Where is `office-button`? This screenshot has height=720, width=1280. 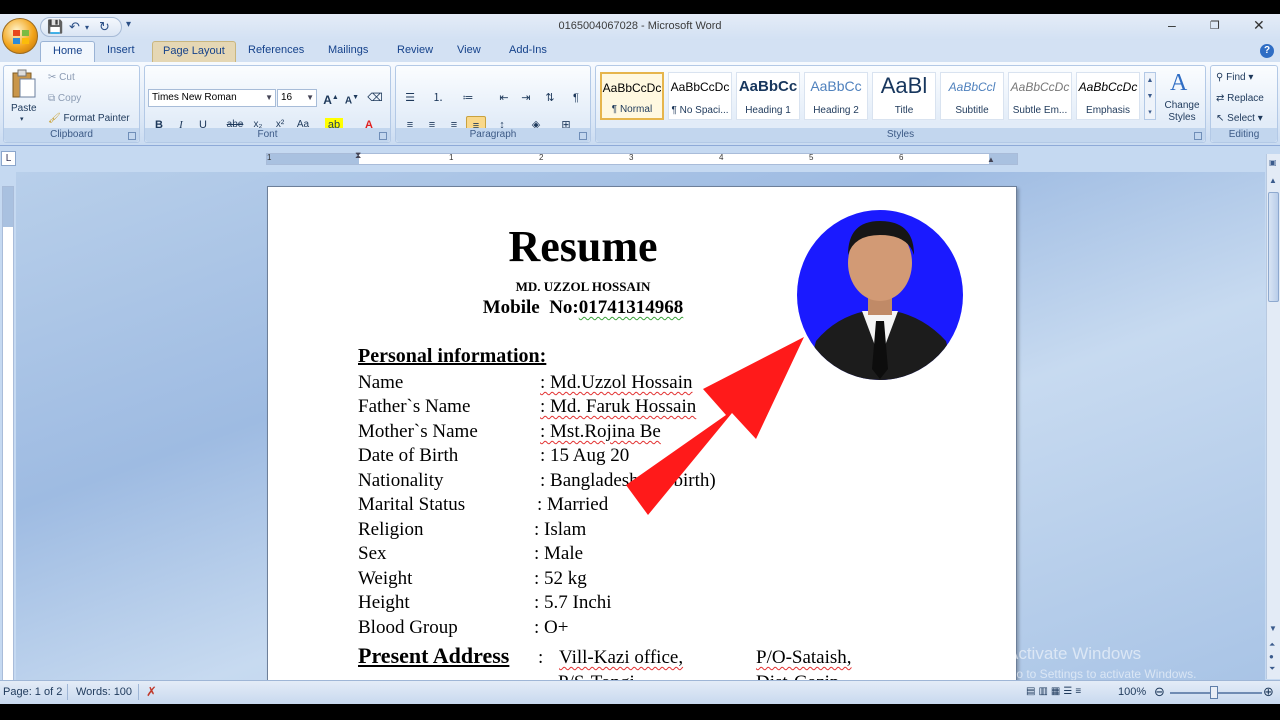
office-button is located at coordinates (20, 36).